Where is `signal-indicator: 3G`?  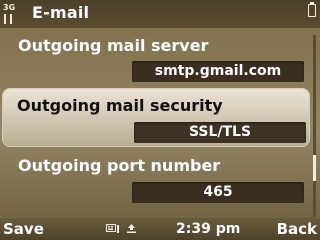 signal-indicator: 3G is located at coordinates (9, 7).